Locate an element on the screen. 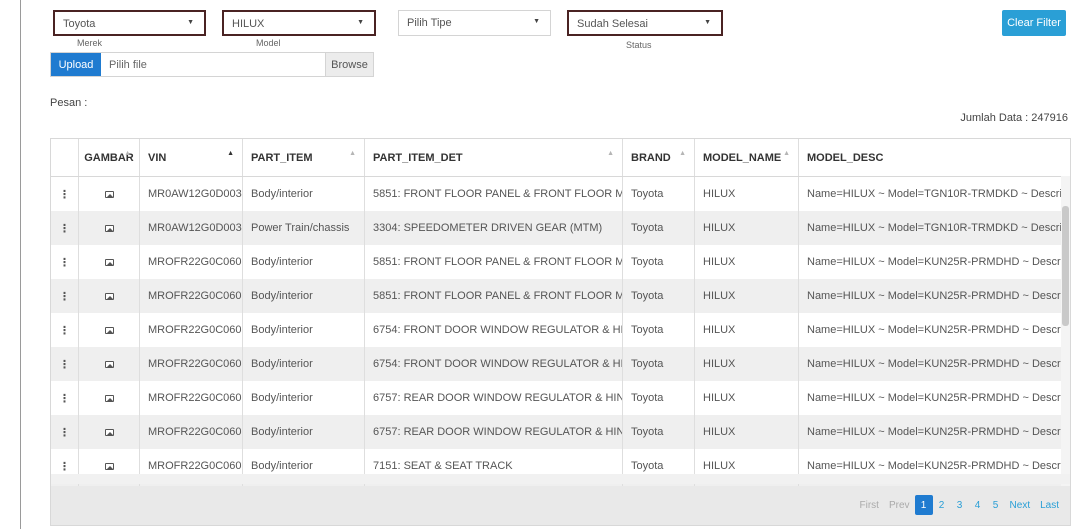 This screenshot has height=529, width=1074. browse-button: Browse is located at coordinates (349, 64).